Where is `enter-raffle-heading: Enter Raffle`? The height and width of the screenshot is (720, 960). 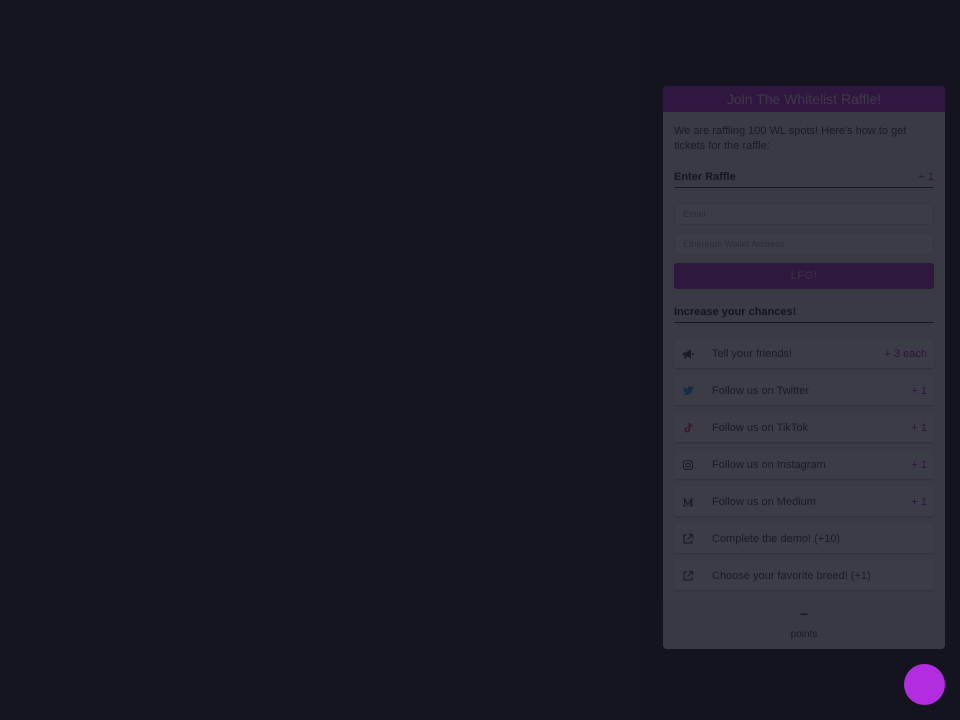 enter-raffle-heading: Enter Raffle is located at coordinates (705, 177).